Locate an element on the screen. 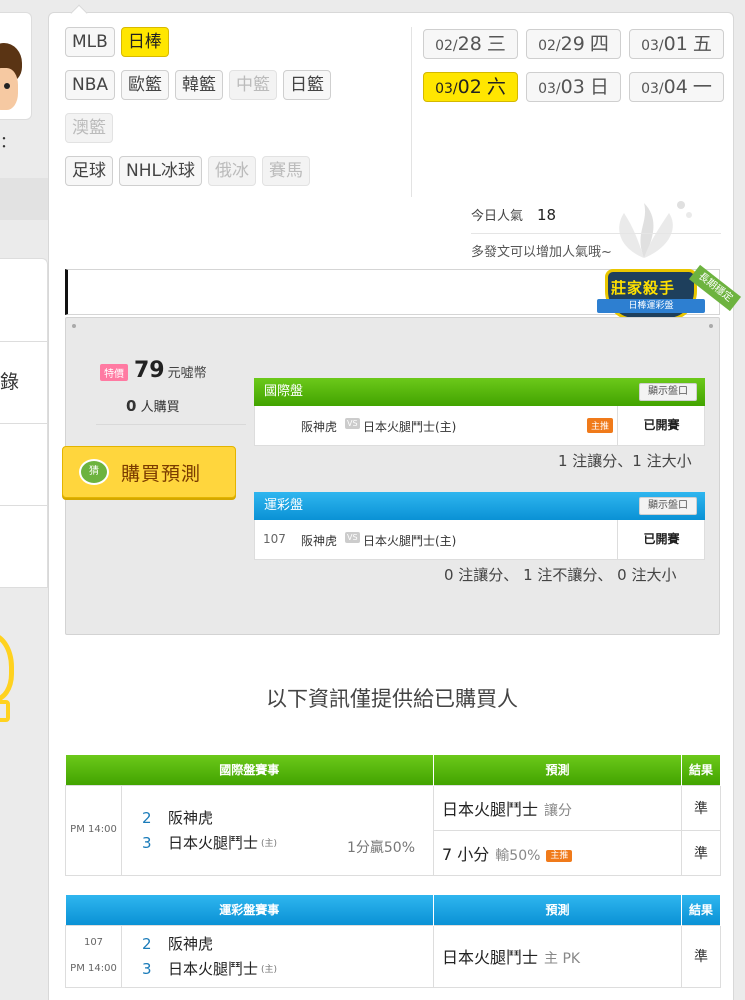 The height and width of the screenshot is (1000, 745). buyers-label: 人購買 is located at coordinates (160, 407).